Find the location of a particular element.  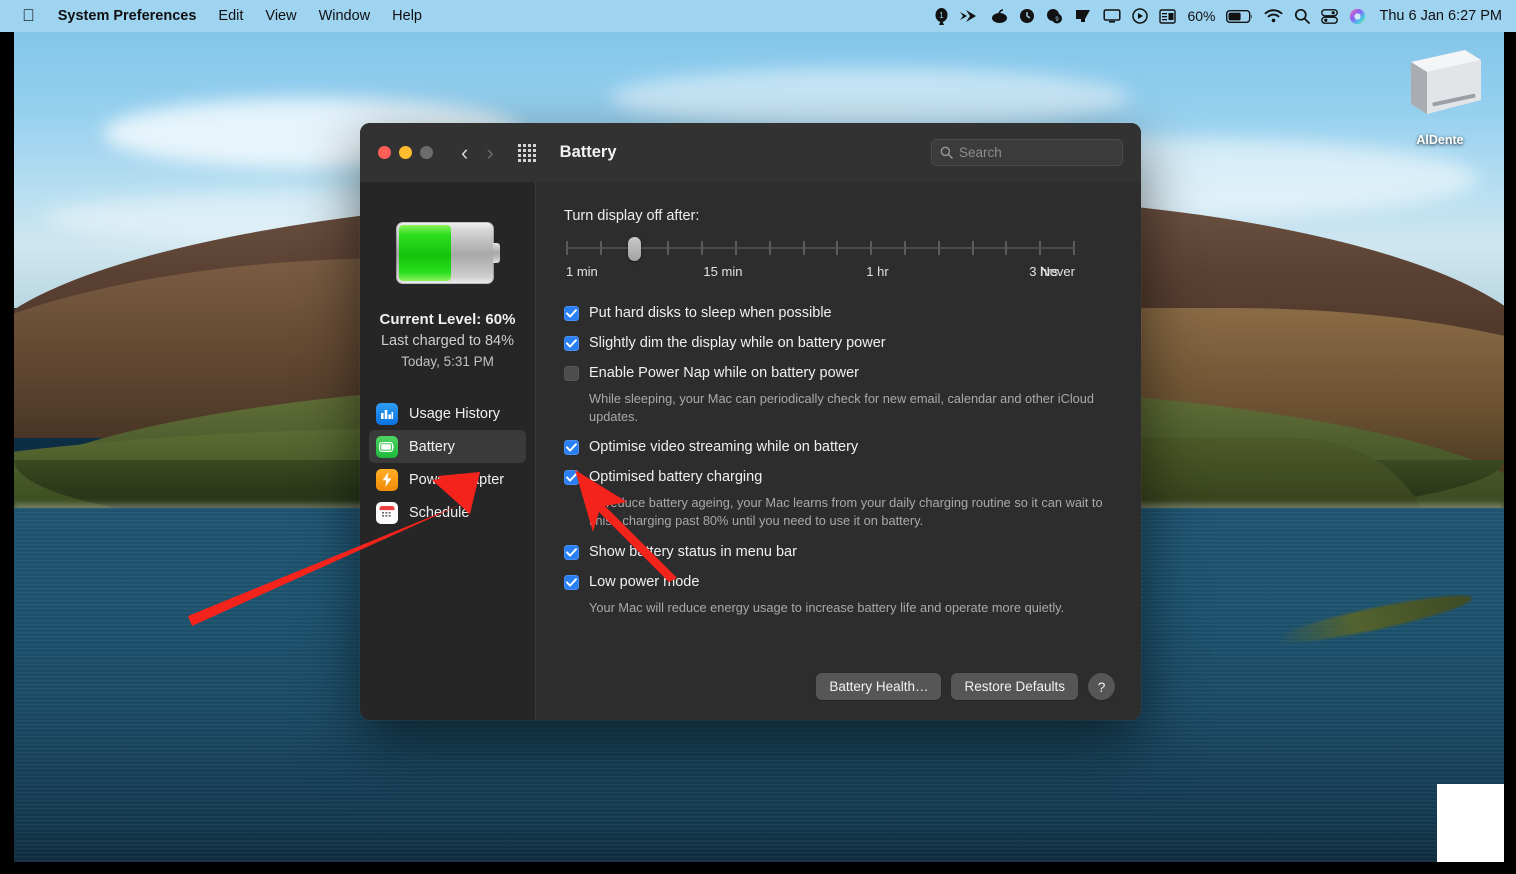

minimise-button is located at coordinates (405, 152).